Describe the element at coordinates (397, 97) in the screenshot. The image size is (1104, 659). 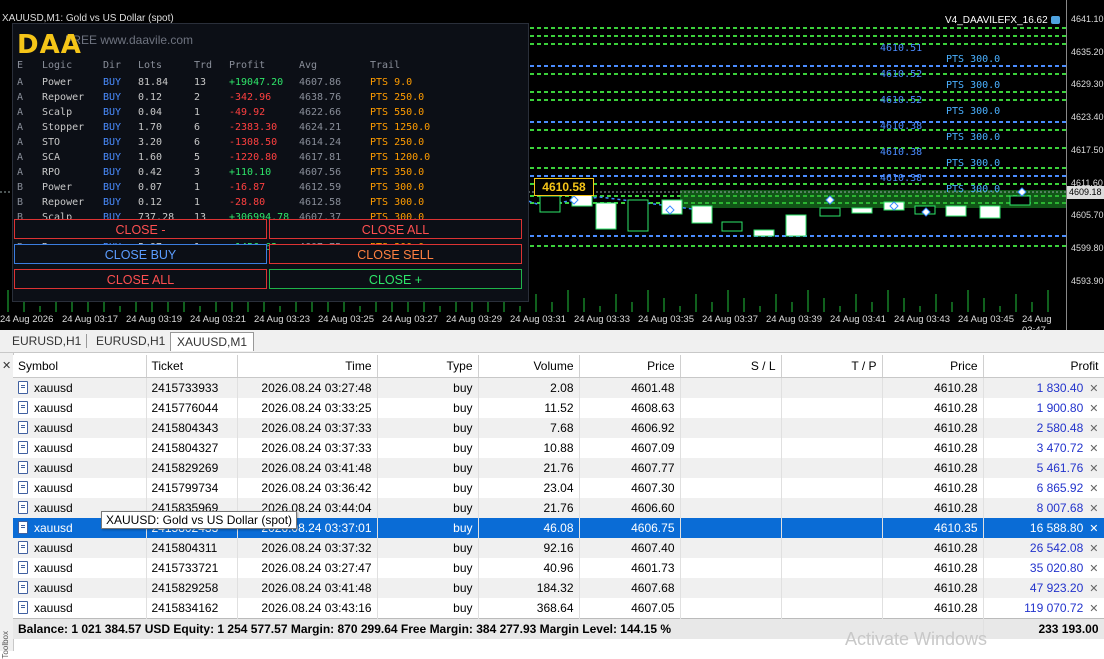
I see `panel-cell-trail: PTS 250.0` at that location.